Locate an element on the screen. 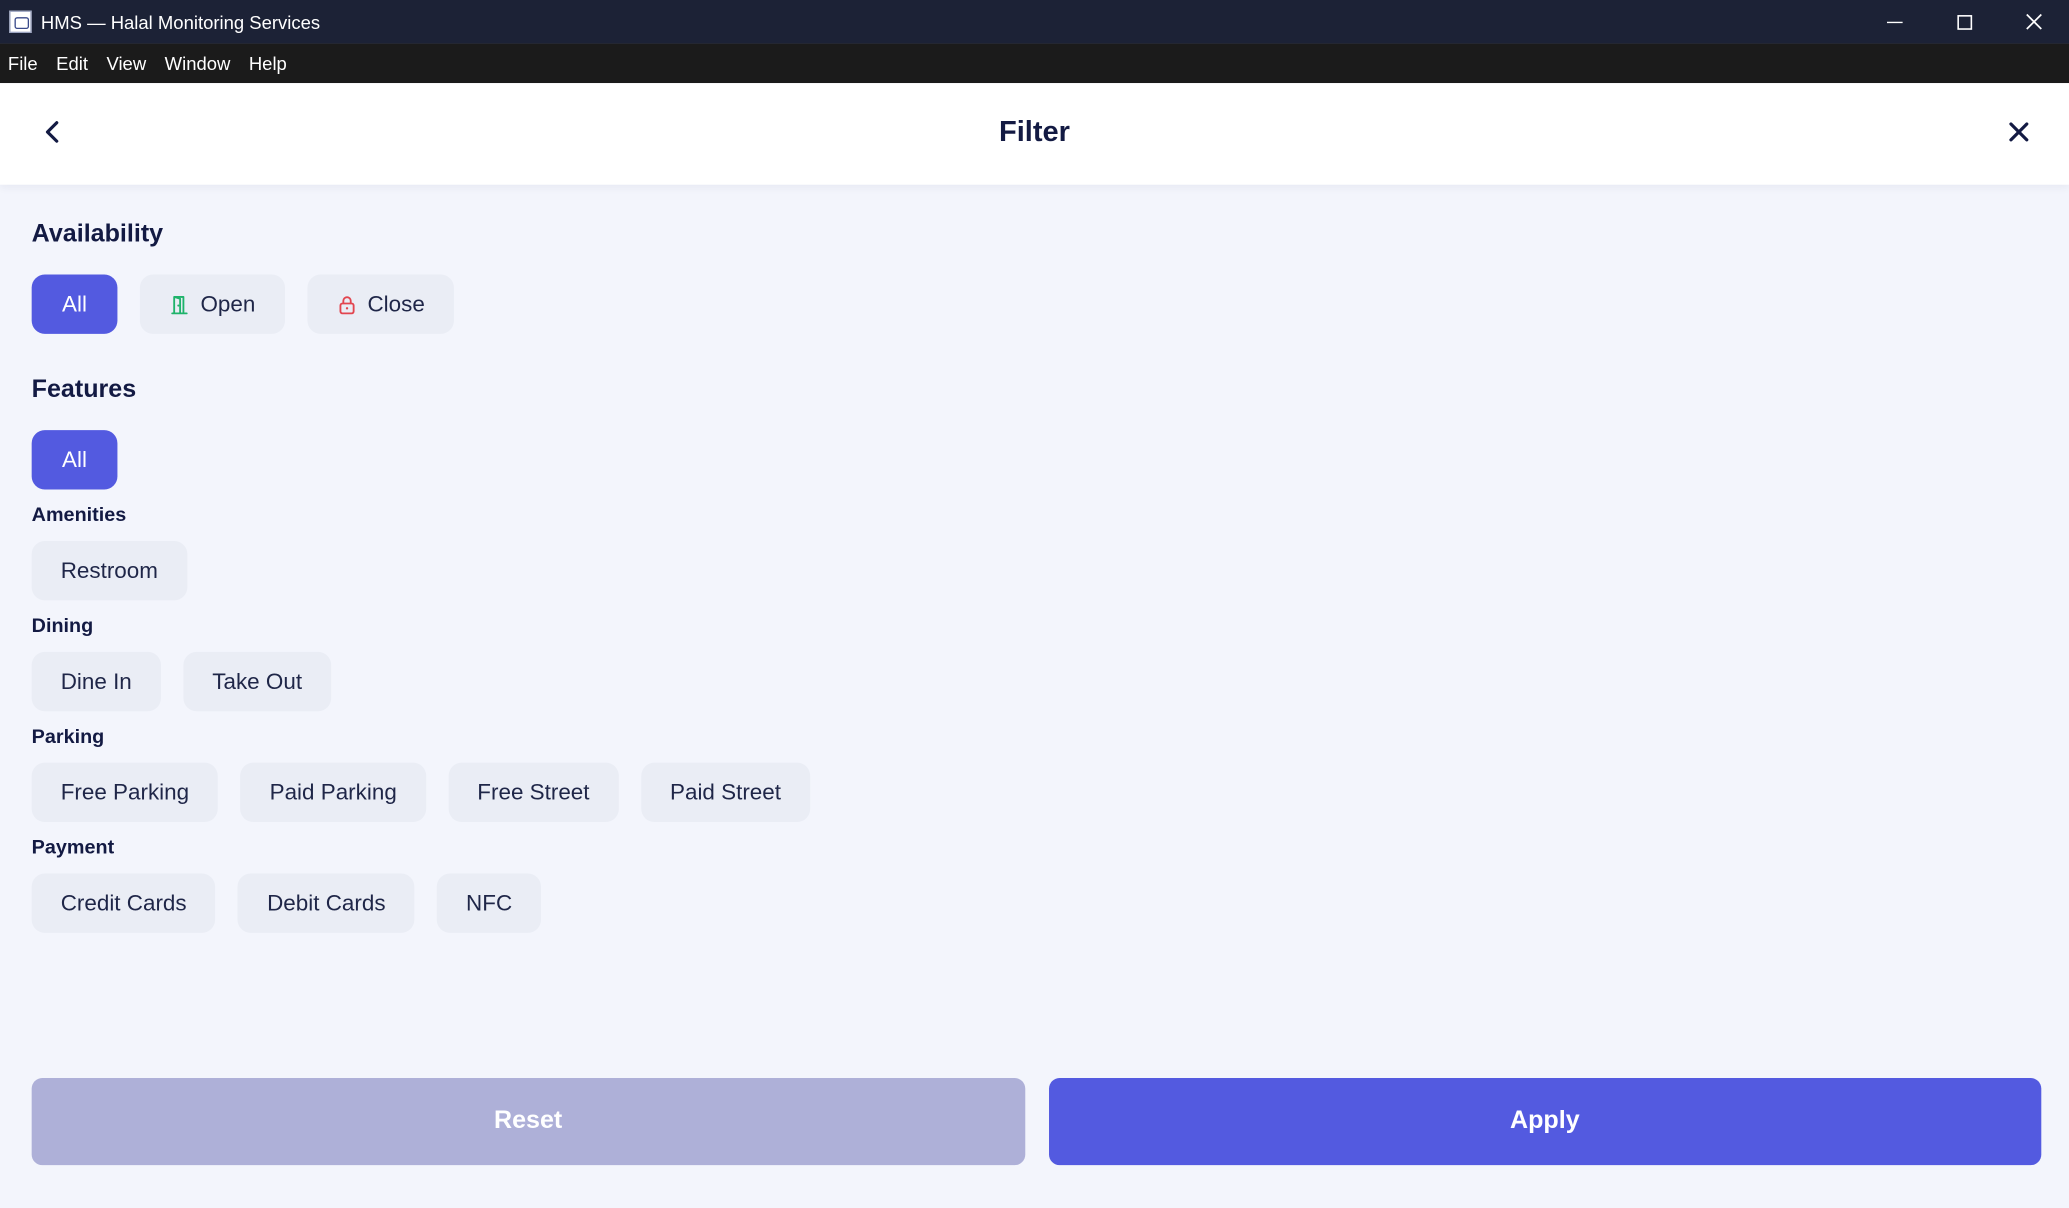 This screenshot has height=1208, width=2069. availability-open-chip: Open is located at coordinates (212, 304).